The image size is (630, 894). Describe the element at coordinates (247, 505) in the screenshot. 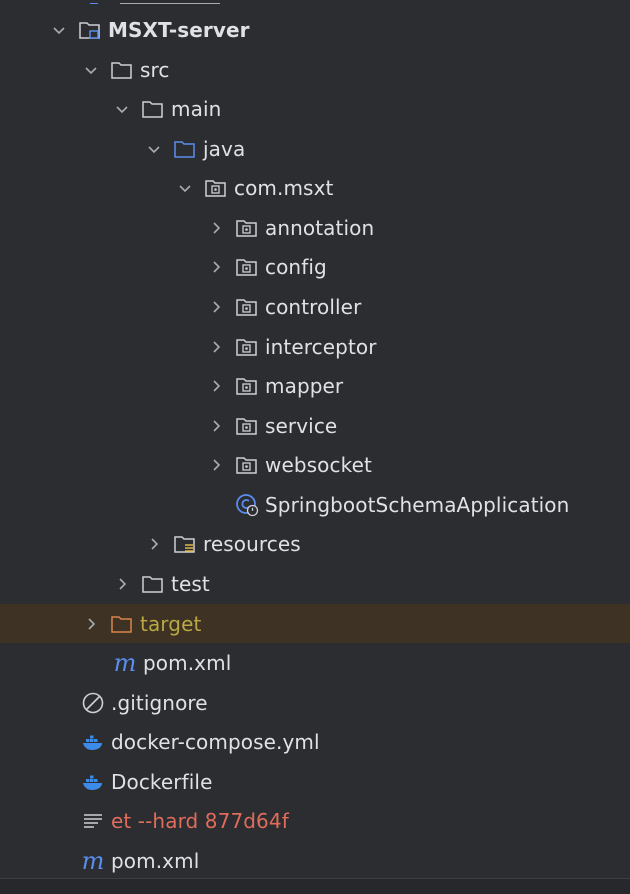

I see `spring-boot-class-icon` at that location.